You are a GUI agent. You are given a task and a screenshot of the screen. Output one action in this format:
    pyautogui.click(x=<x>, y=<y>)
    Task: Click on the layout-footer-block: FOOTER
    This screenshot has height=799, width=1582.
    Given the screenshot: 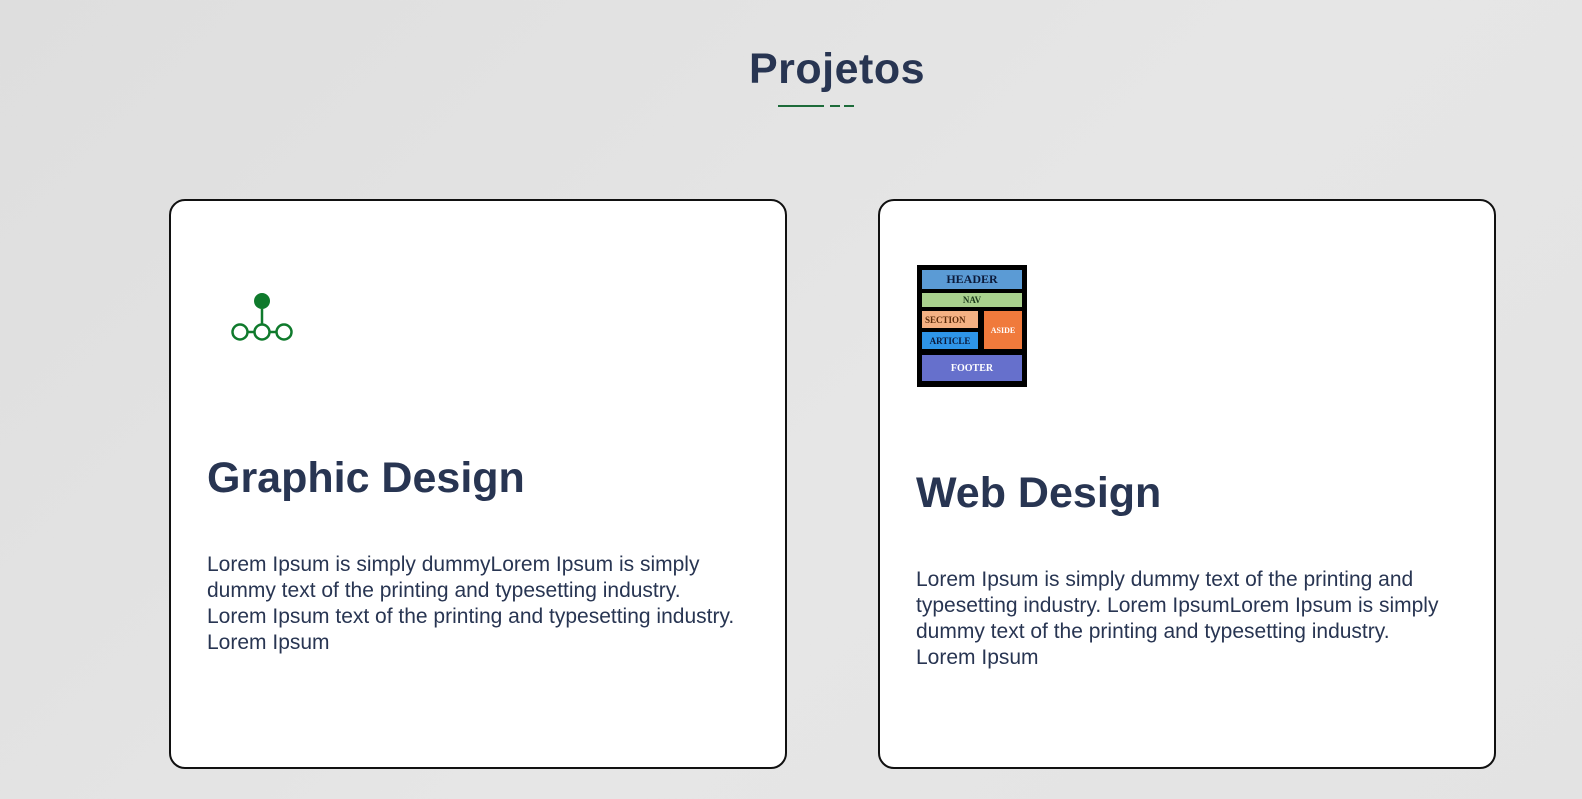 What is the action you would take?
    pyautogui.click(x=972, y=368)
    